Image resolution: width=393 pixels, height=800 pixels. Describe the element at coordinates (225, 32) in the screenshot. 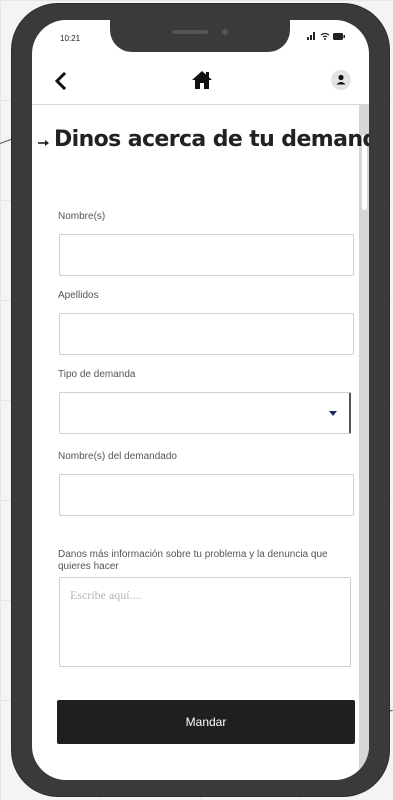

I see `front-camera` at that location.